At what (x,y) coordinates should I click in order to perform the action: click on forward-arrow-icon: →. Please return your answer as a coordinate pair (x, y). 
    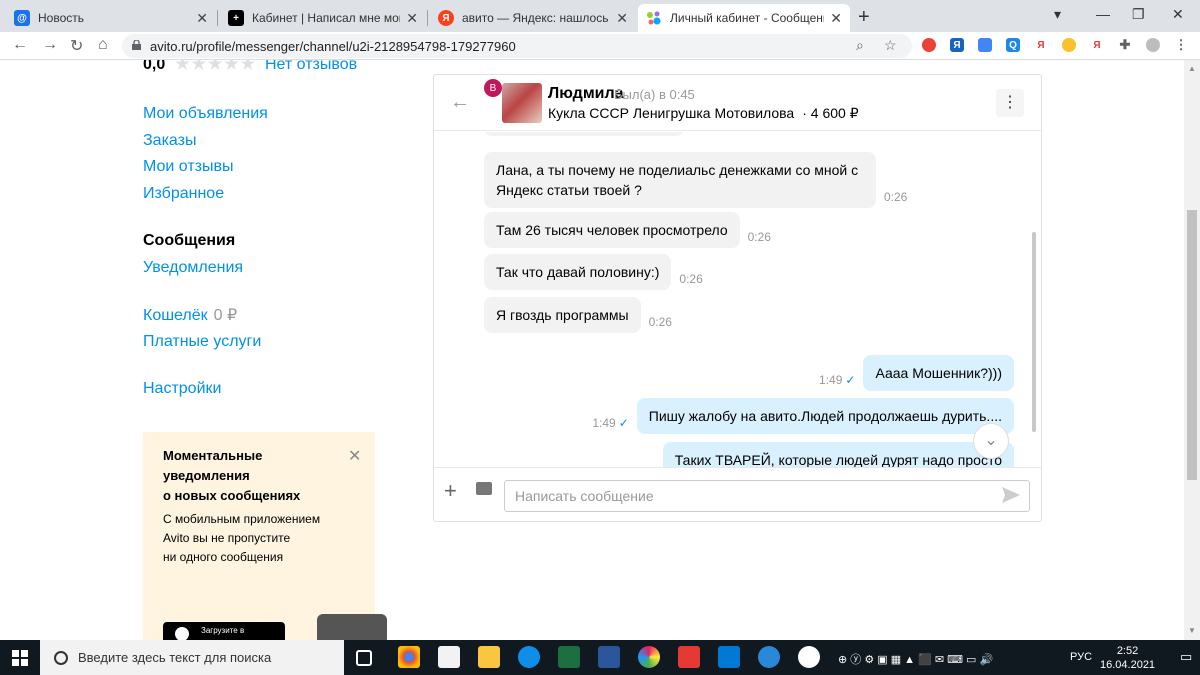
    Looking at the image, I should click on (50, 45).